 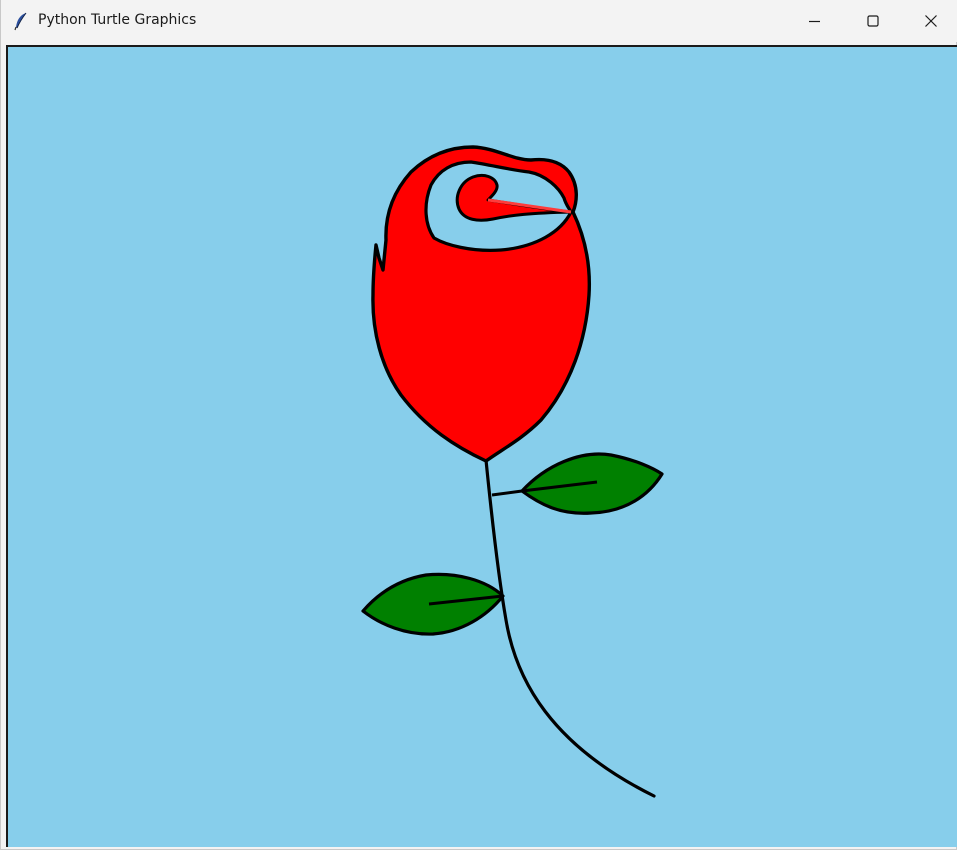 What do you see at coordinates (479, 21) in the screenshot?
I see `title-bar: Python Turtle Graphics` at bounding box center [479, 21].